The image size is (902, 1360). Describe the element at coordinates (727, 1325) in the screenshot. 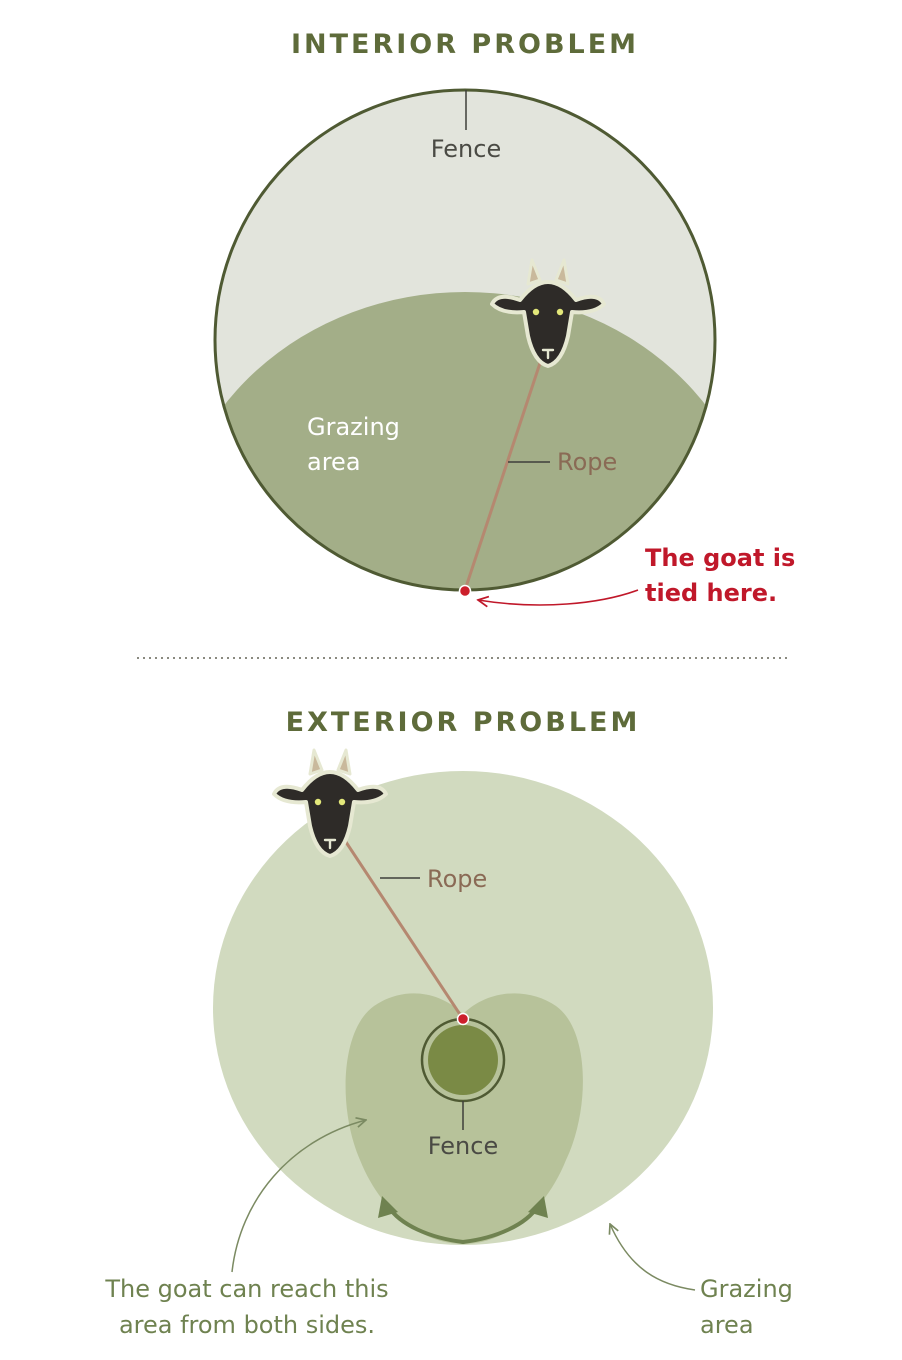

I see `exterior-grazing-label-2: area` at that location.